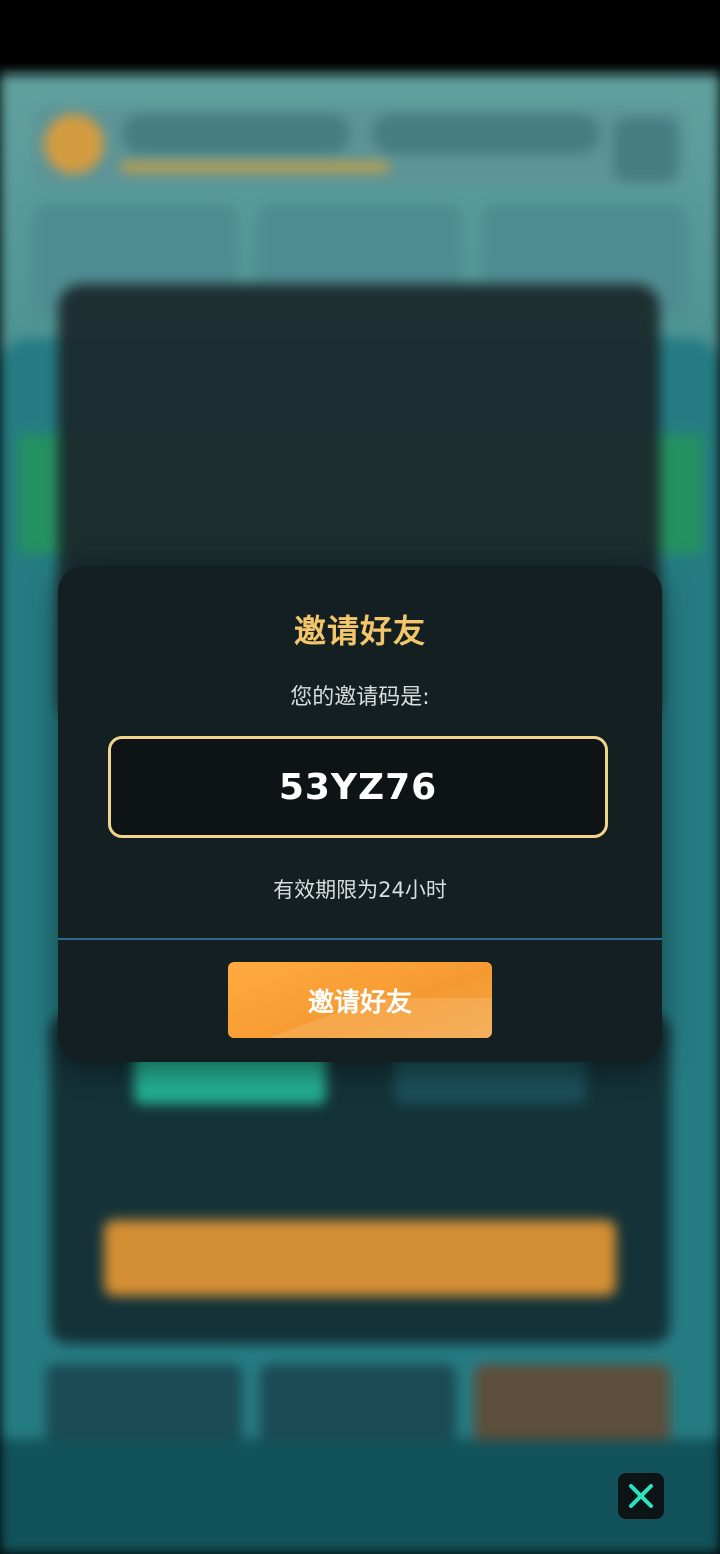 The height and width of the screenshot is (1554, 720). Describe the element at coordinates (360, 939) in the screenshot. I see `divider` at that location.